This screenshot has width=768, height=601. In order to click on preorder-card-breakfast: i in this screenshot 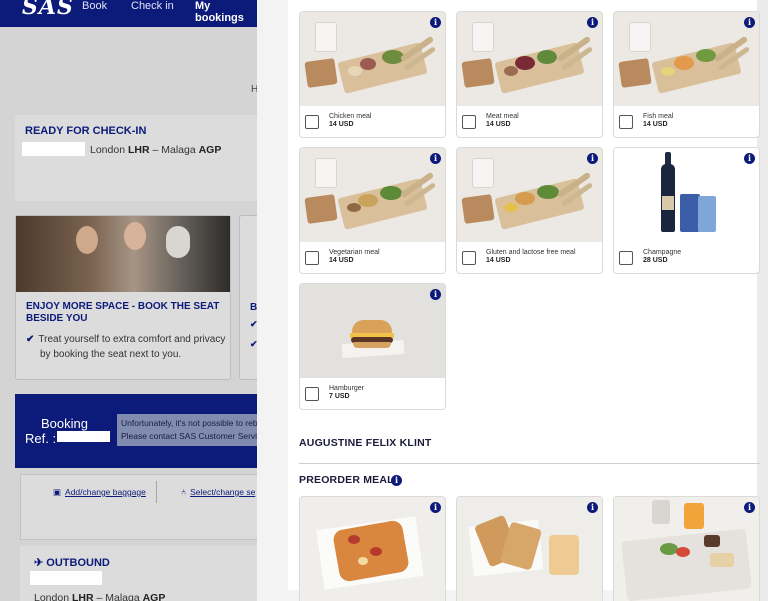, I will do `click(686, 548)`.